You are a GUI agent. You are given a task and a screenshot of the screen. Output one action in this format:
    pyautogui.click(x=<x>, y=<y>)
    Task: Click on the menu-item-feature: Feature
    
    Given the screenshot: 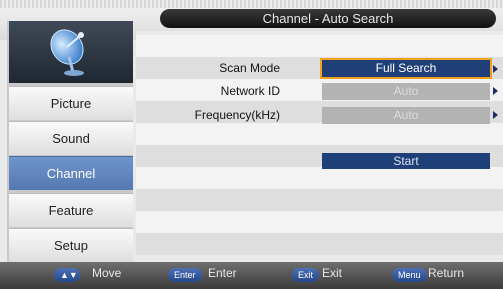 What is the action you would take?
    pyautogui.click(x=71, y=210)
    